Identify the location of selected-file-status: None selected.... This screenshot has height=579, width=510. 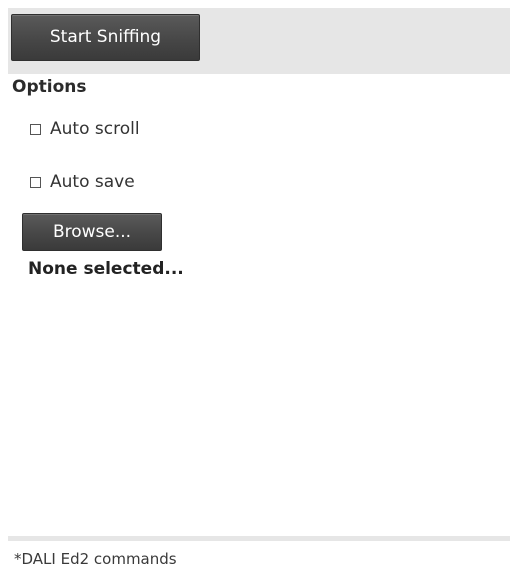
(106, 269).